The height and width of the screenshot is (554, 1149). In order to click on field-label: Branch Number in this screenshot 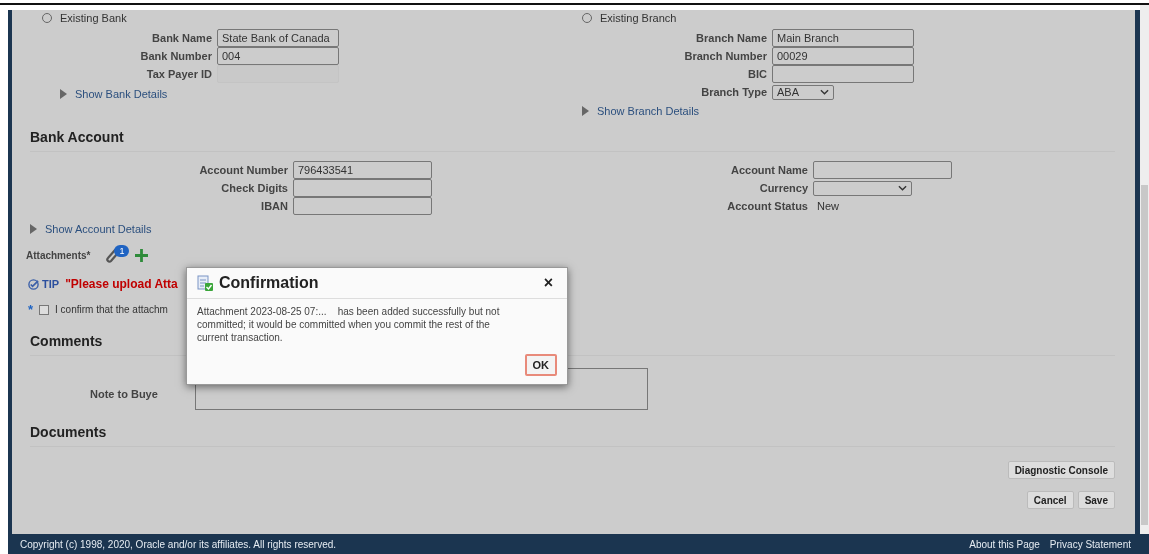, I will do `click(725, 56)`.